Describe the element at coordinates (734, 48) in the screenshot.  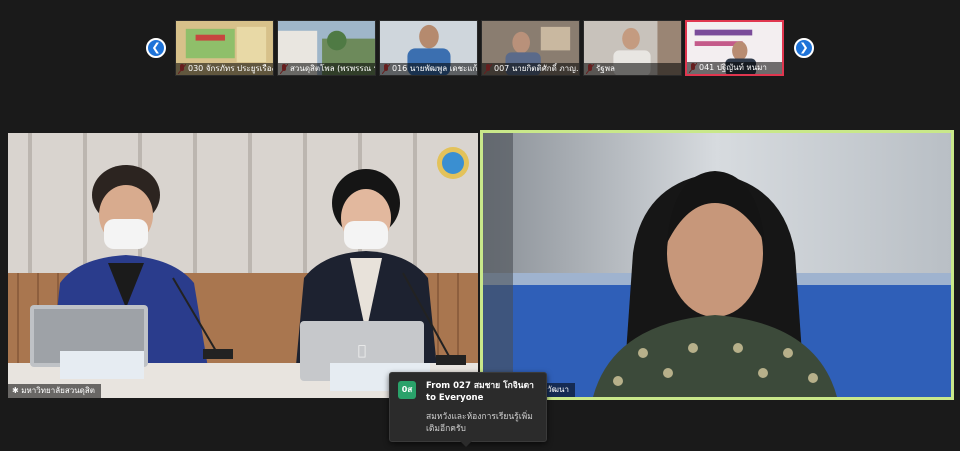
I see `participant-thumbnail: 041 ปฐิญันท์ หนมา` at that location.